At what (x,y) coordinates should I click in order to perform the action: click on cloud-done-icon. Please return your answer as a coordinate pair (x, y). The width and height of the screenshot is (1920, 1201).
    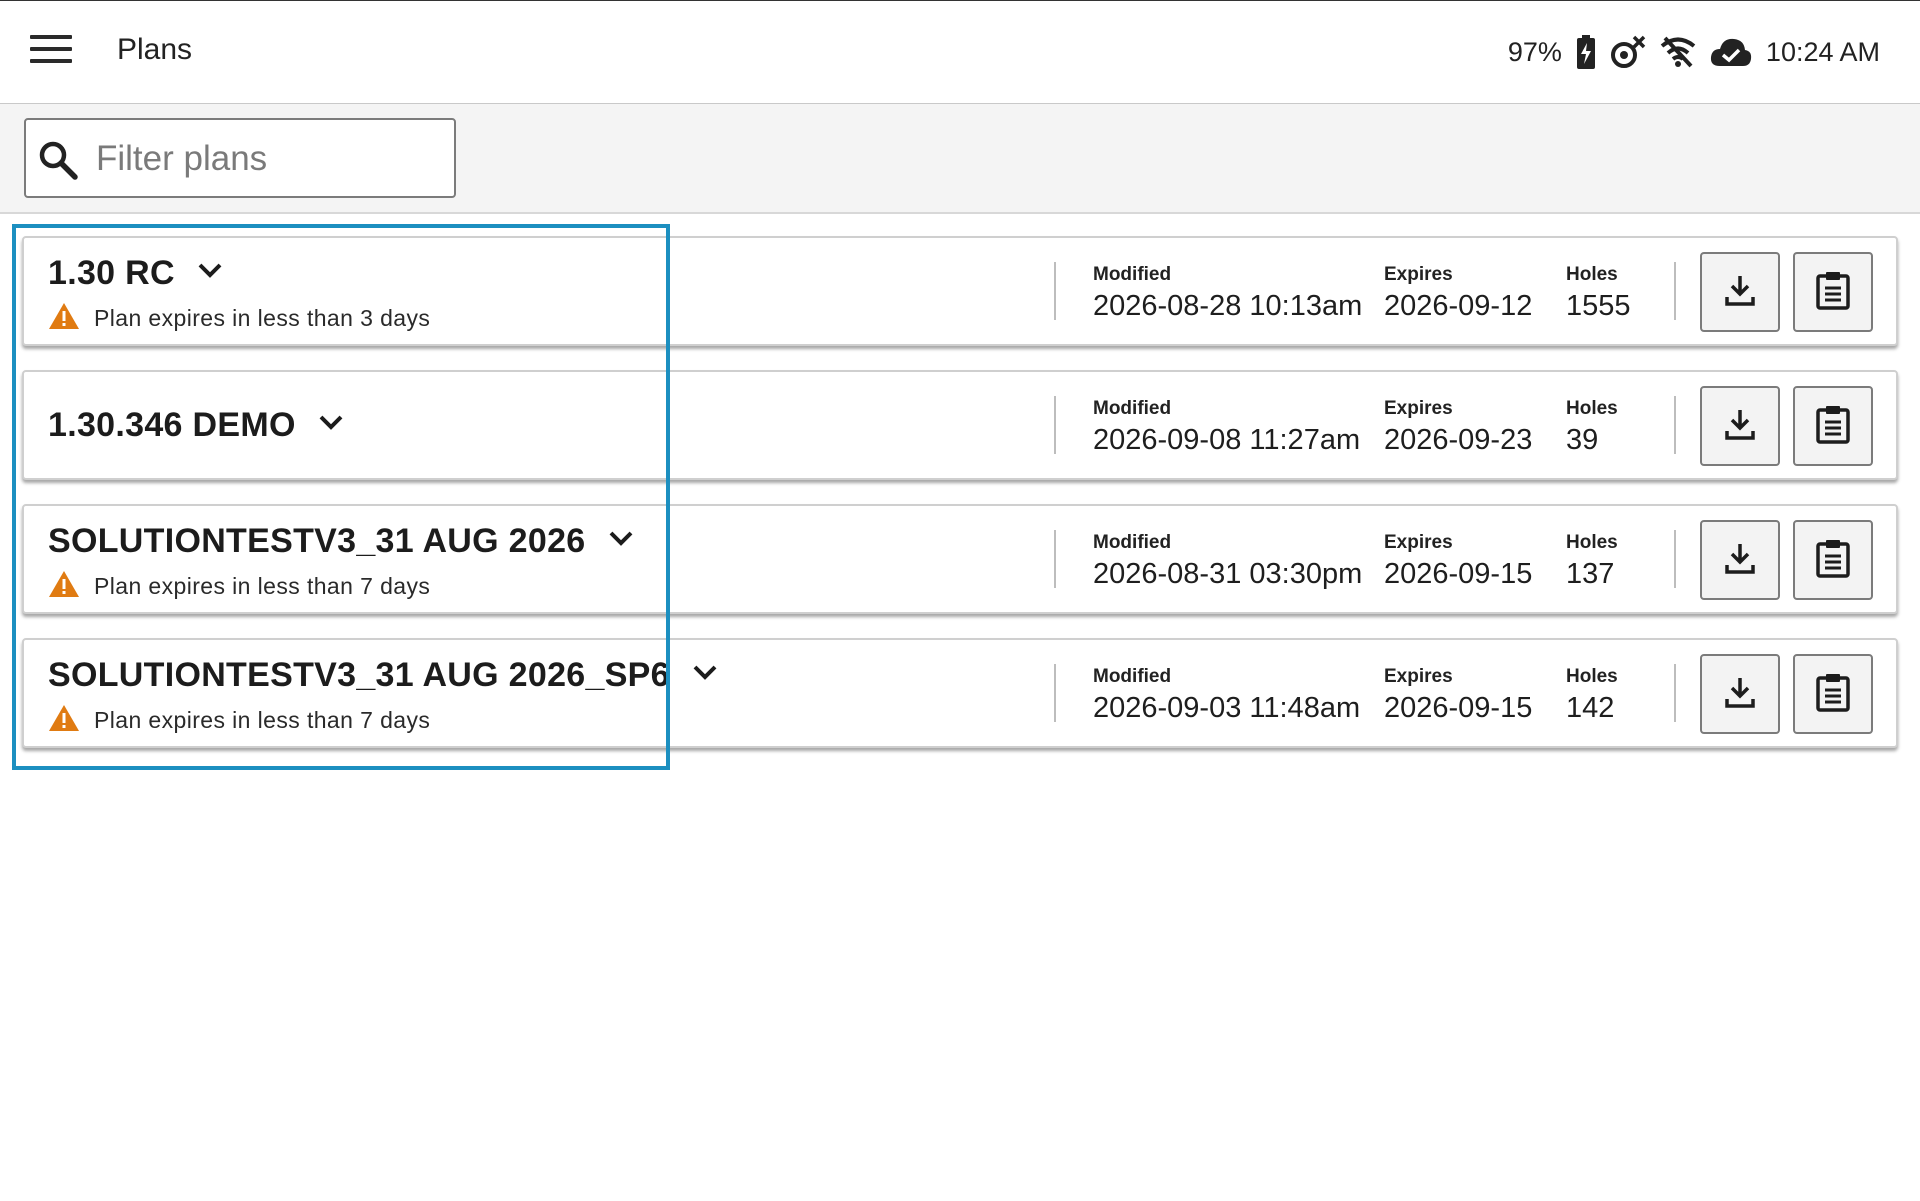
    Looking at the image, I should click on (1731, 52).